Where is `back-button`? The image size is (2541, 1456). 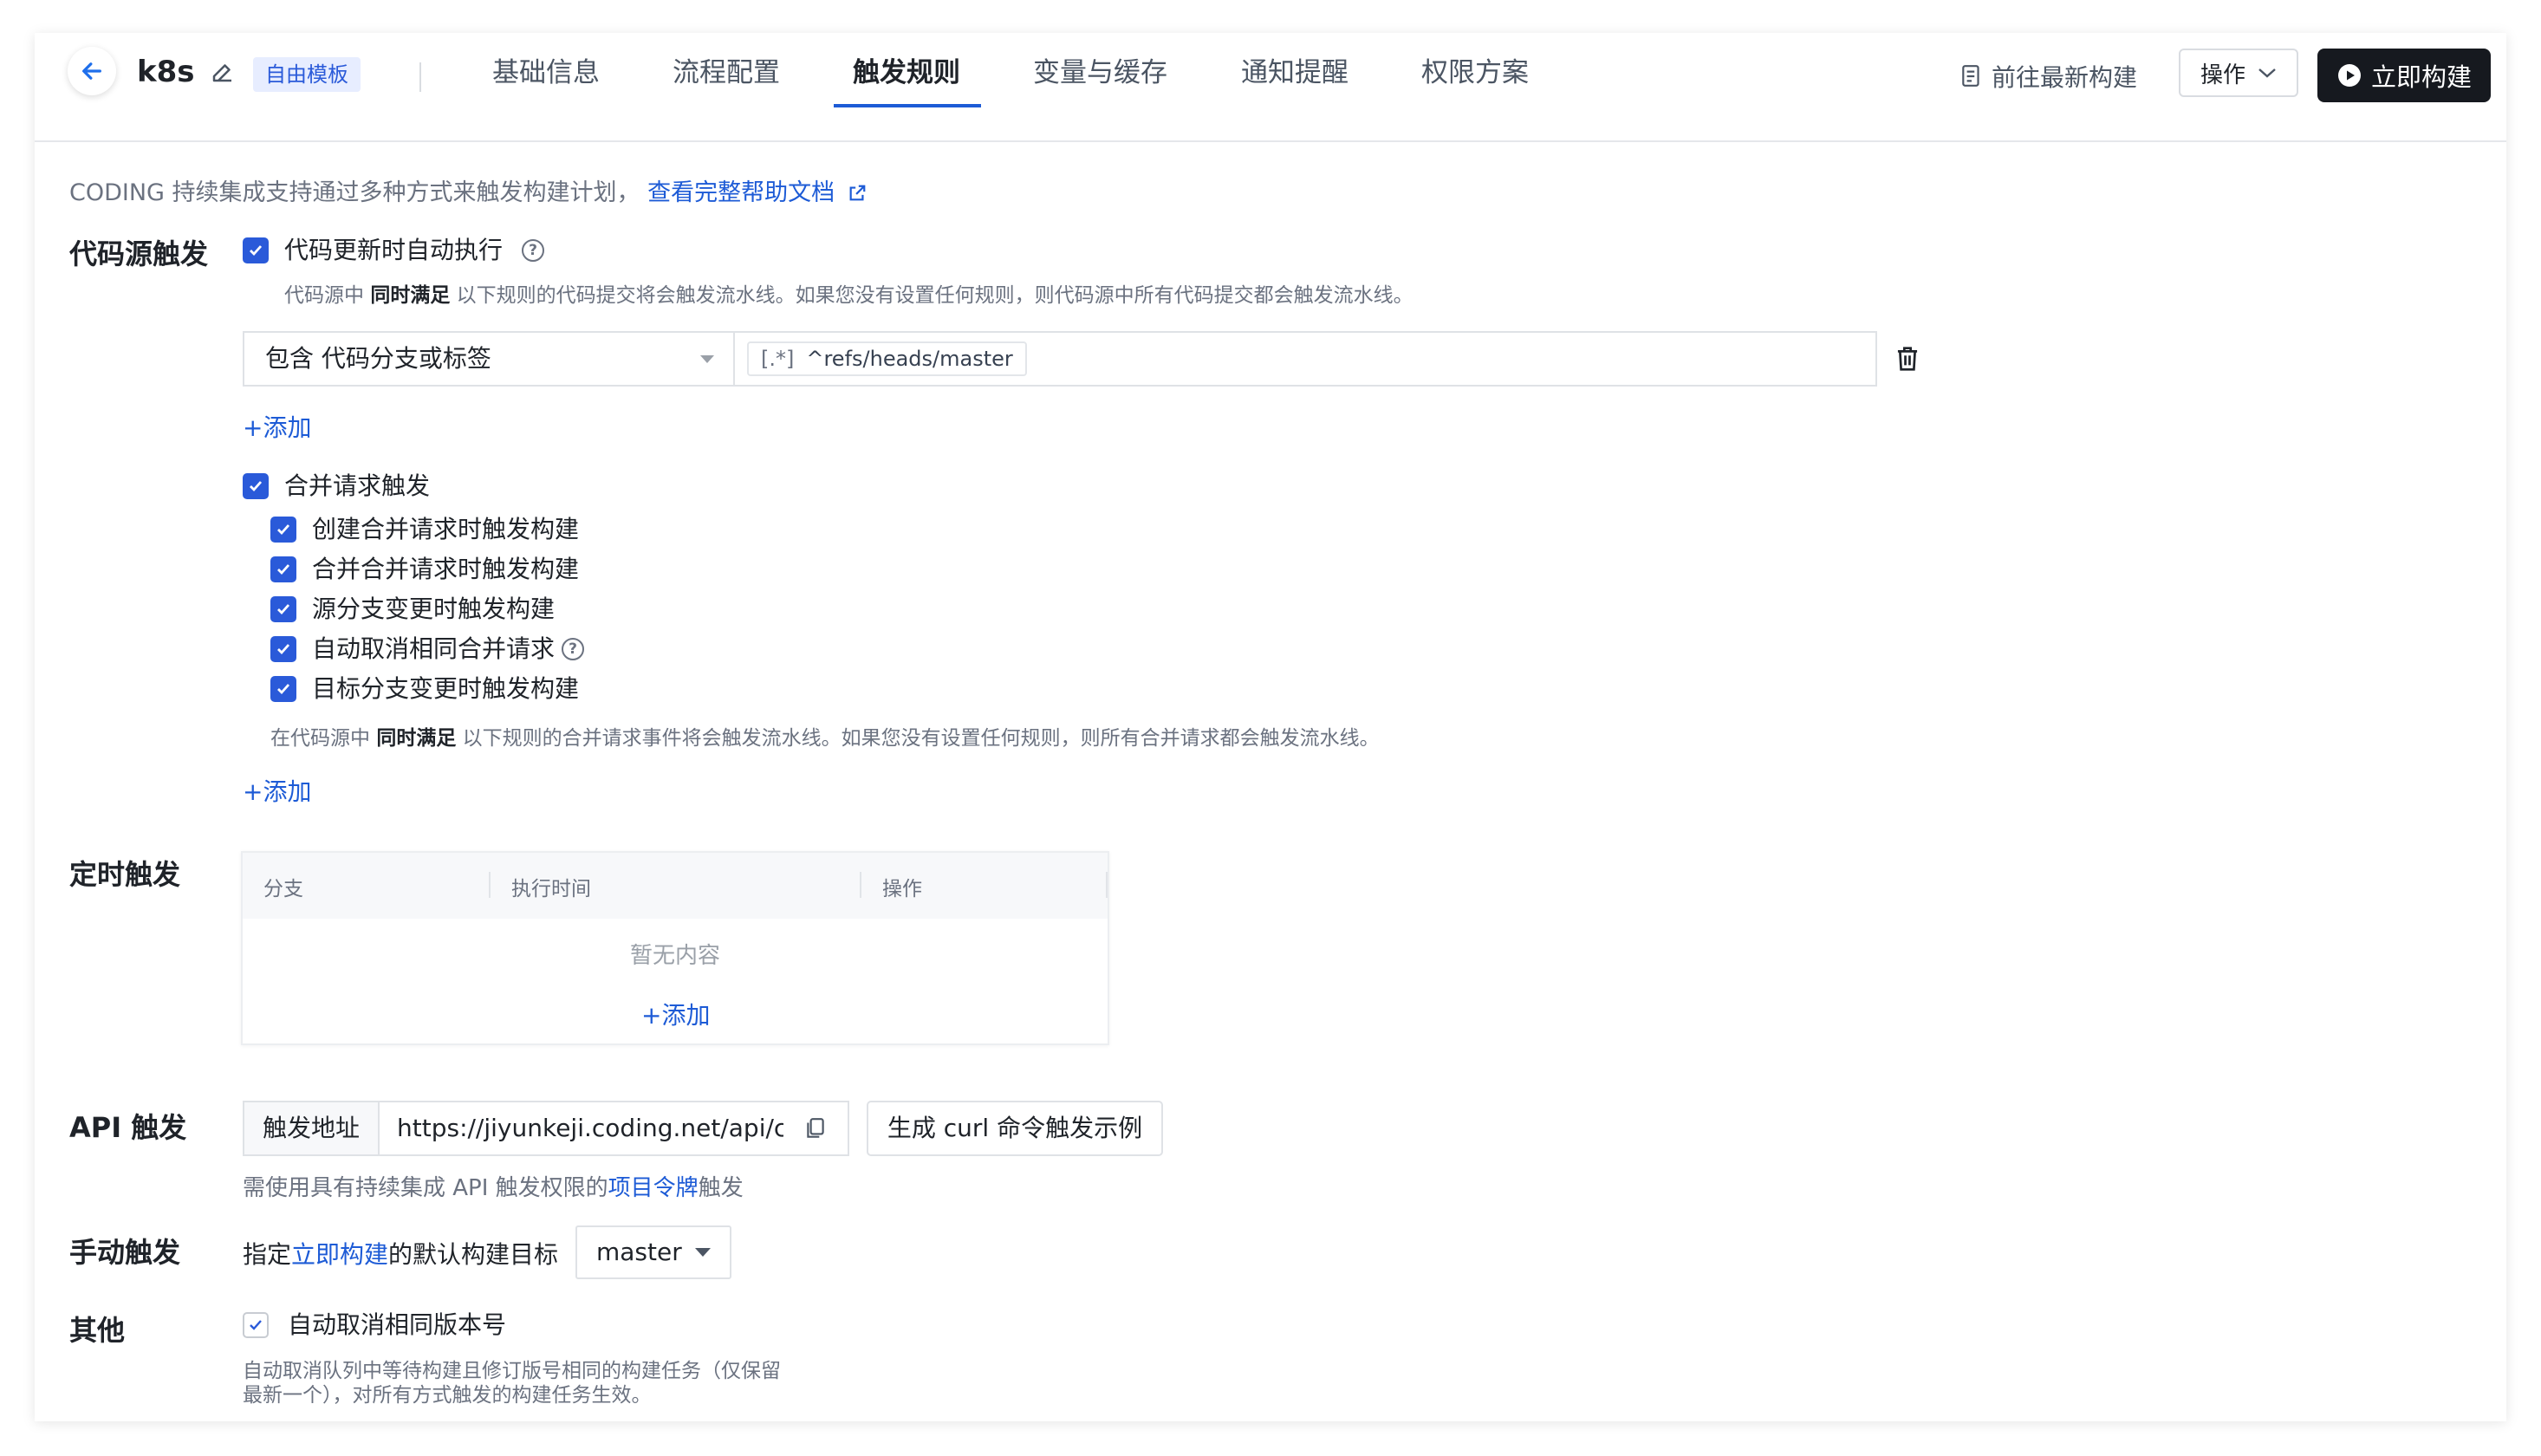 back-button is located at coordinates (92, 71).